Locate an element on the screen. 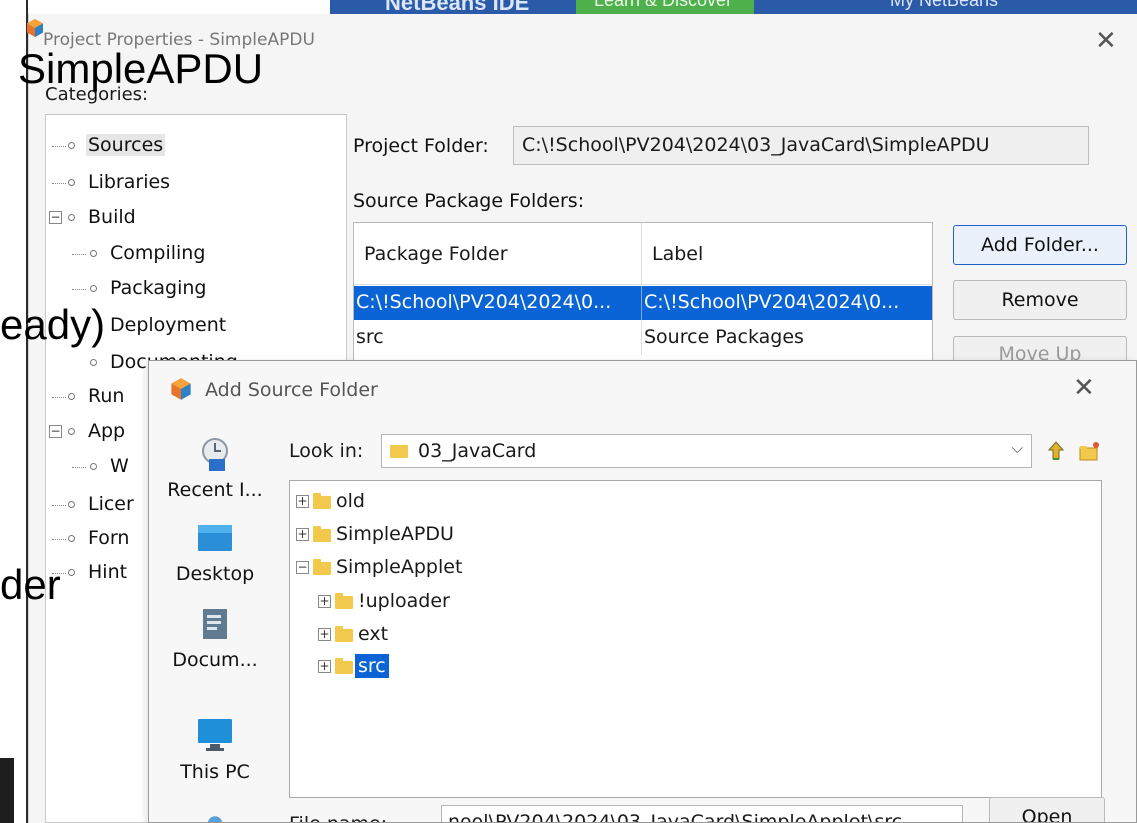  category-label: Libraries is located at coordinates (129, 182).